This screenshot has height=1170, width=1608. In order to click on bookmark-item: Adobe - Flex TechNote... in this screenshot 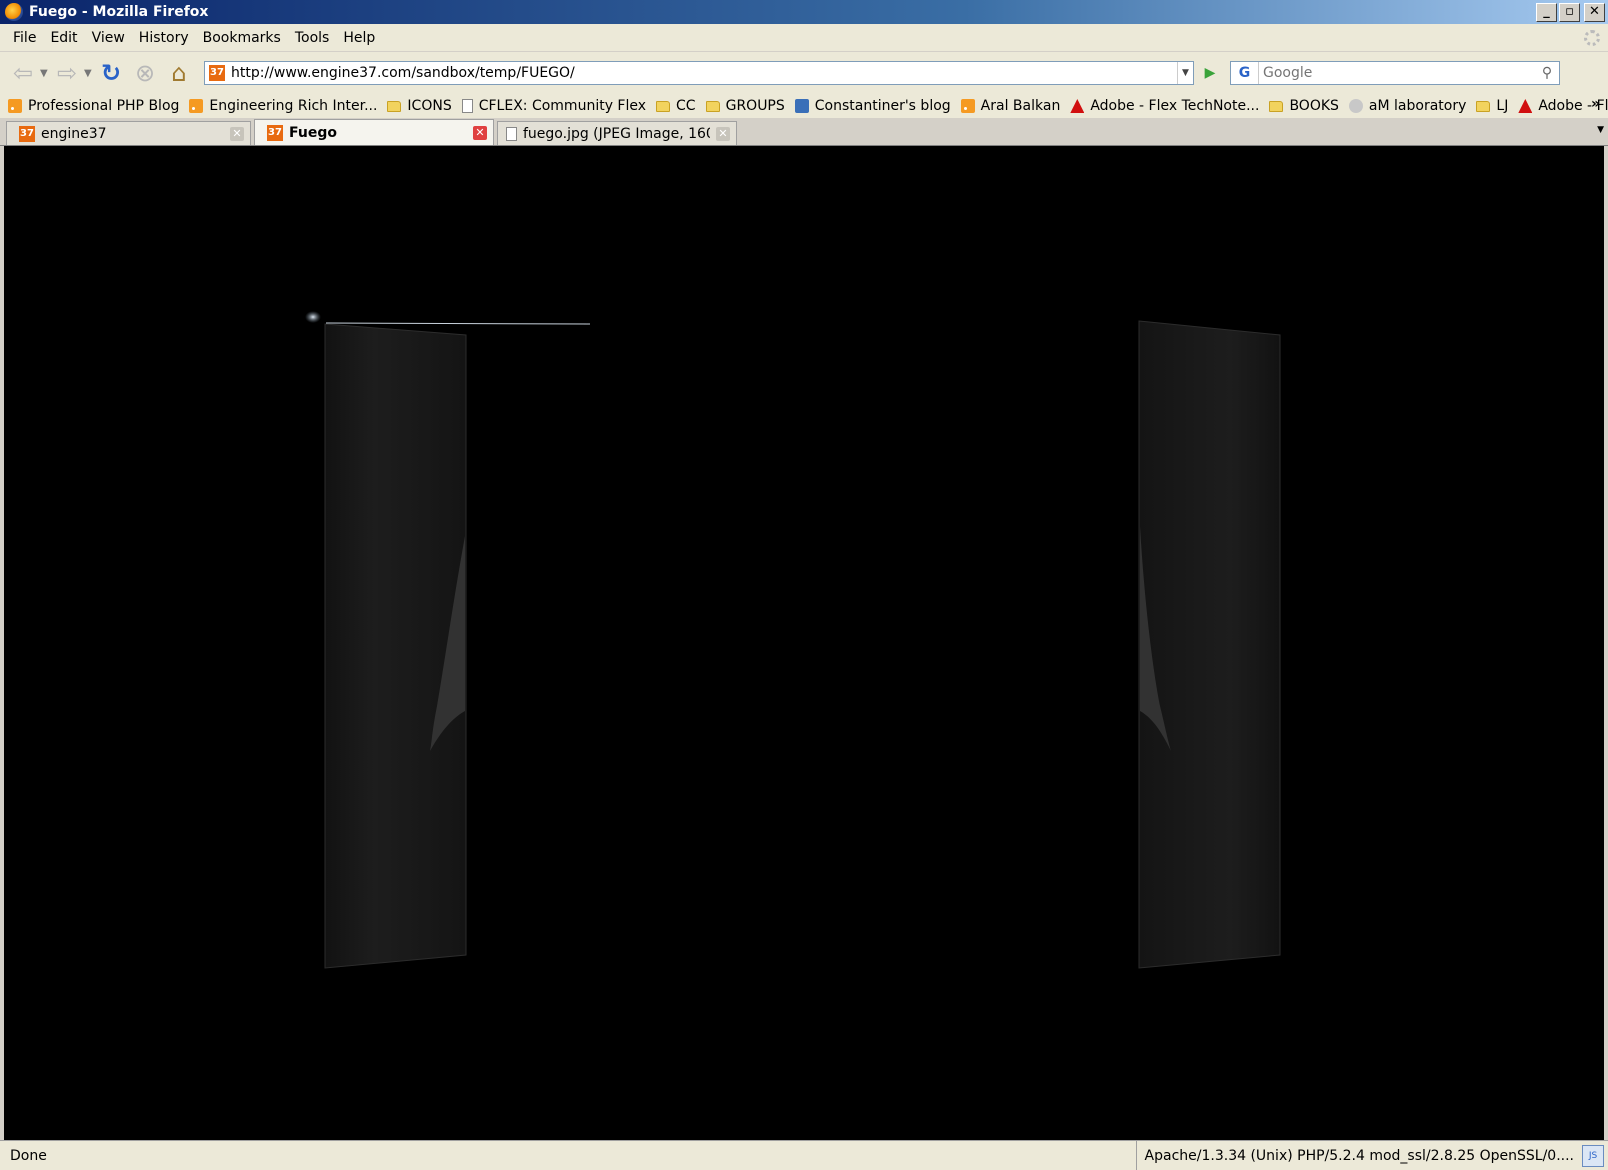, I will do `click(1164, 106)`.